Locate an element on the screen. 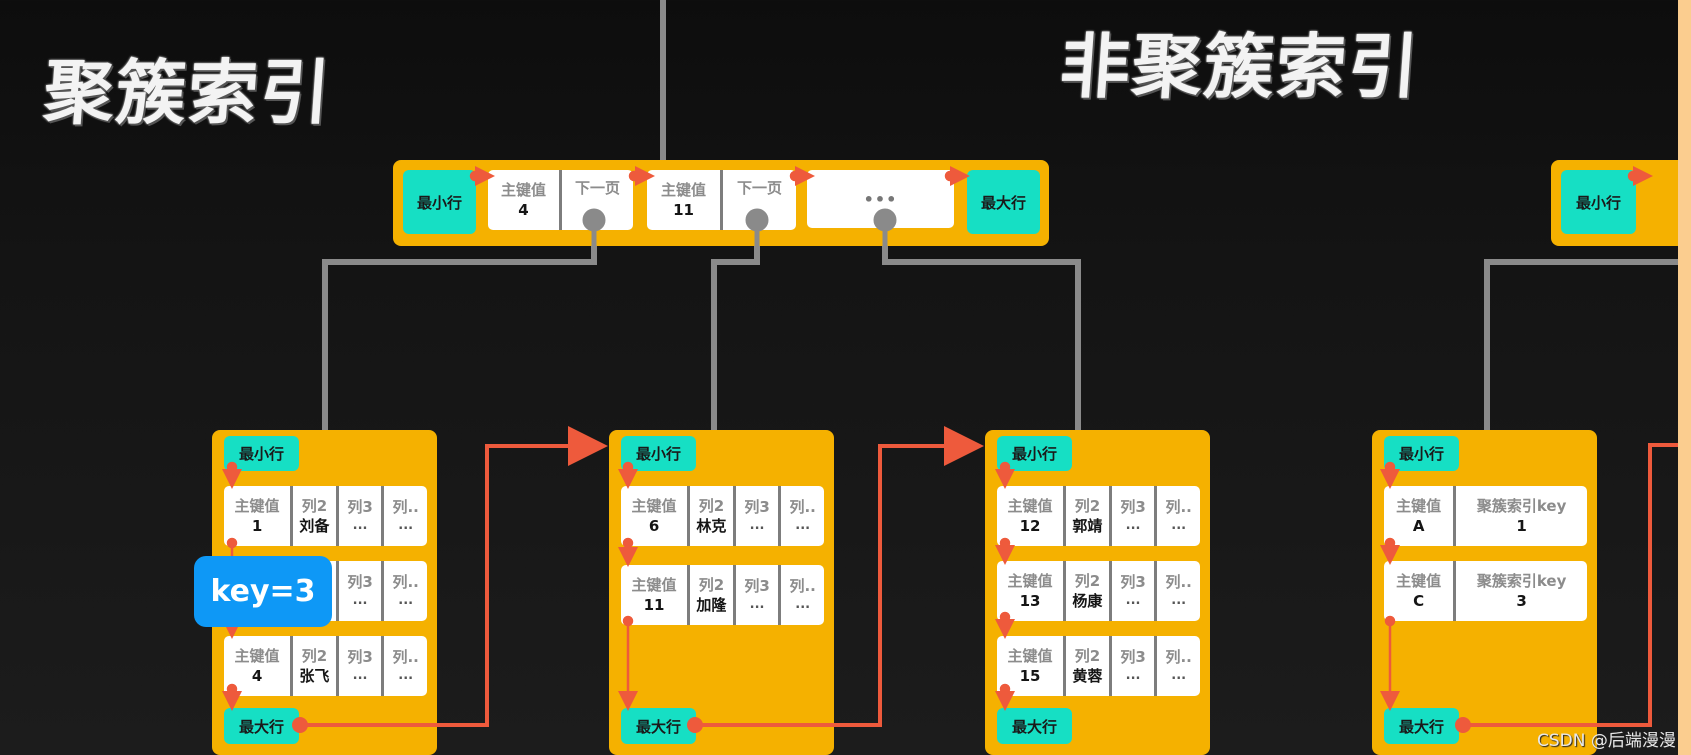 This screenshot has width=1691, height=755. col-value: C is located at coordinates (1419, 601).